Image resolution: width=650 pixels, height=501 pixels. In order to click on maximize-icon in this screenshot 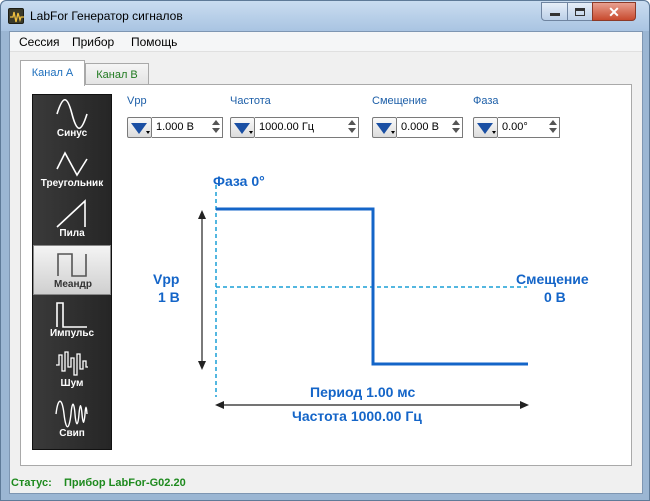, I will do `click(580, 11)`.